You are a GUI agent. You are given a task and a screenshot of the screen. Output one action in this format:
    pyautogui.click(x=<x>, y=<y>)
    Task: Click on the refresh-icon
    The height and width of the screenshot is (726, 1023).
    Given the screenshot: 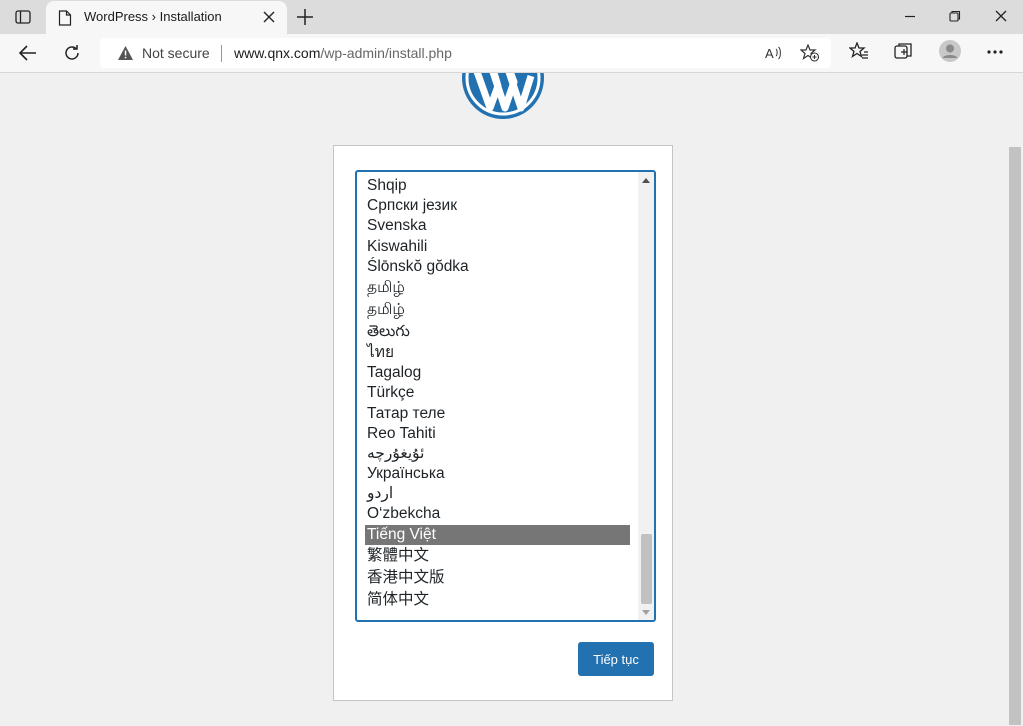 What is the action you would take?
    pyautogui.click(x=72, y=52)
    